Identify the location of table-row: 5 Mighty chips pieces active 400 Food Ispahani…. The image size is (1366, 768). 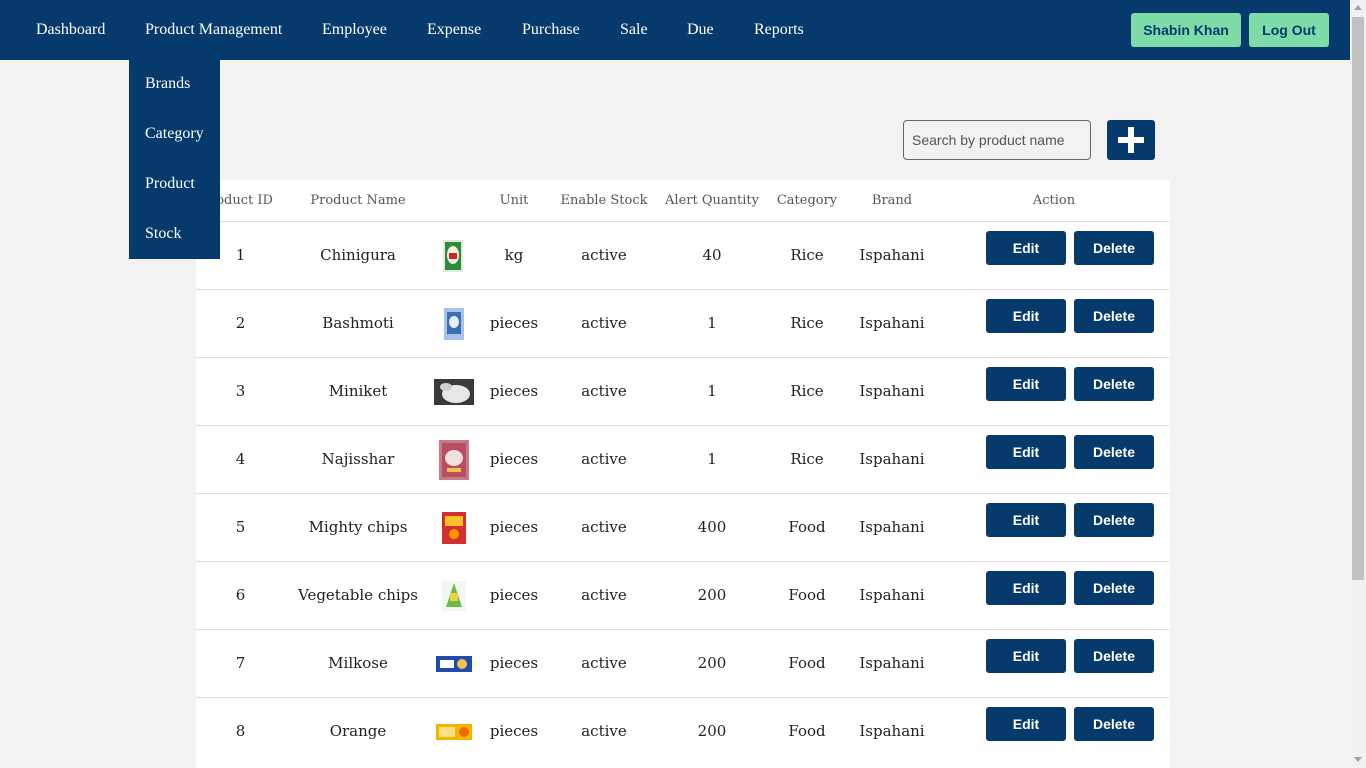
(683, 527).